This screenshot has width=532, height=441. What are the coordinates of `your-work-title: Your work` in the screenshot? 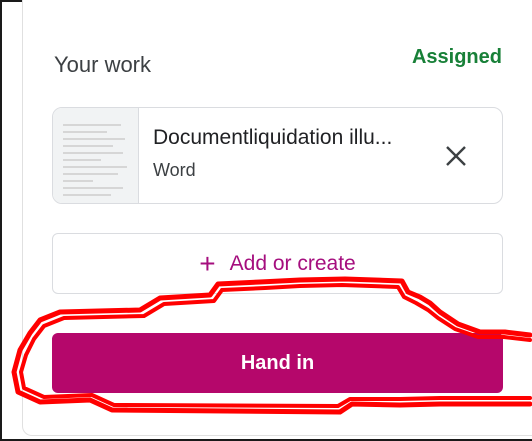 It's located at (103, 64).